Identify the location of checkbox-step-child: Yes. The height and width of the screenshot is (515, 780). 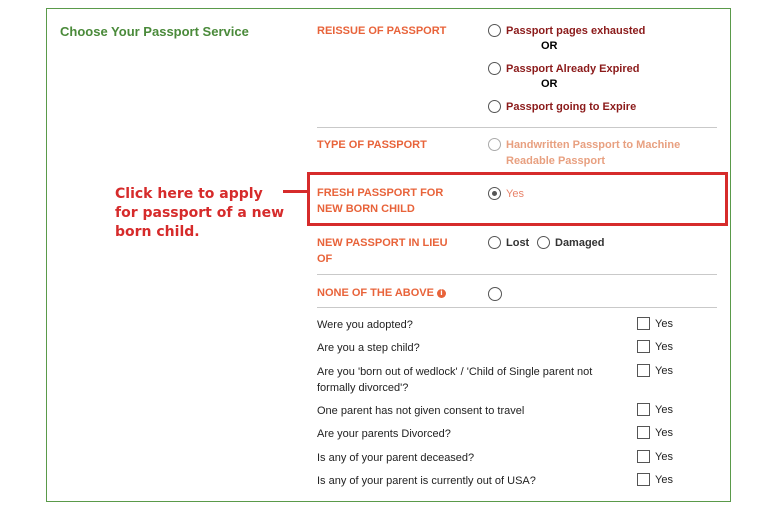
(655, 346).